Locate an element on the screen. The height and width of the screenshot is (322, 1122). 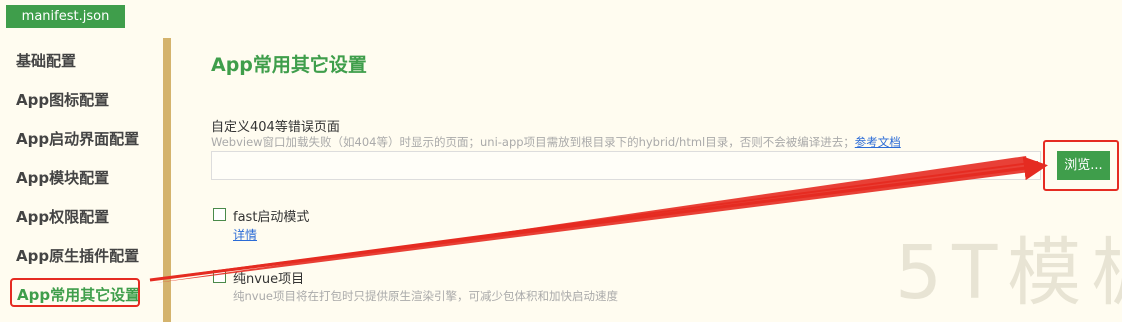
error-page-path-input is located at coordinates (626, 165).